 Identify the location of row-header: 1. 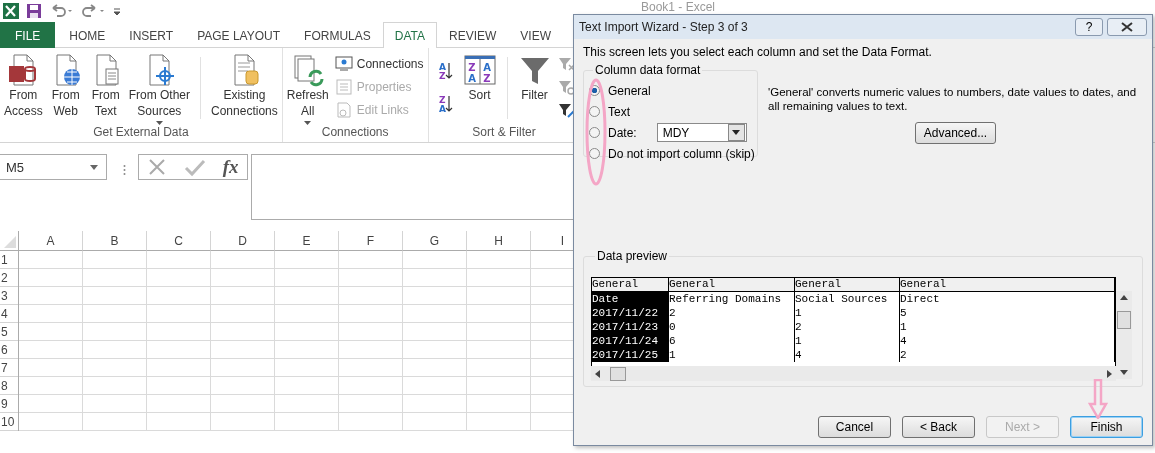
(4, 259).